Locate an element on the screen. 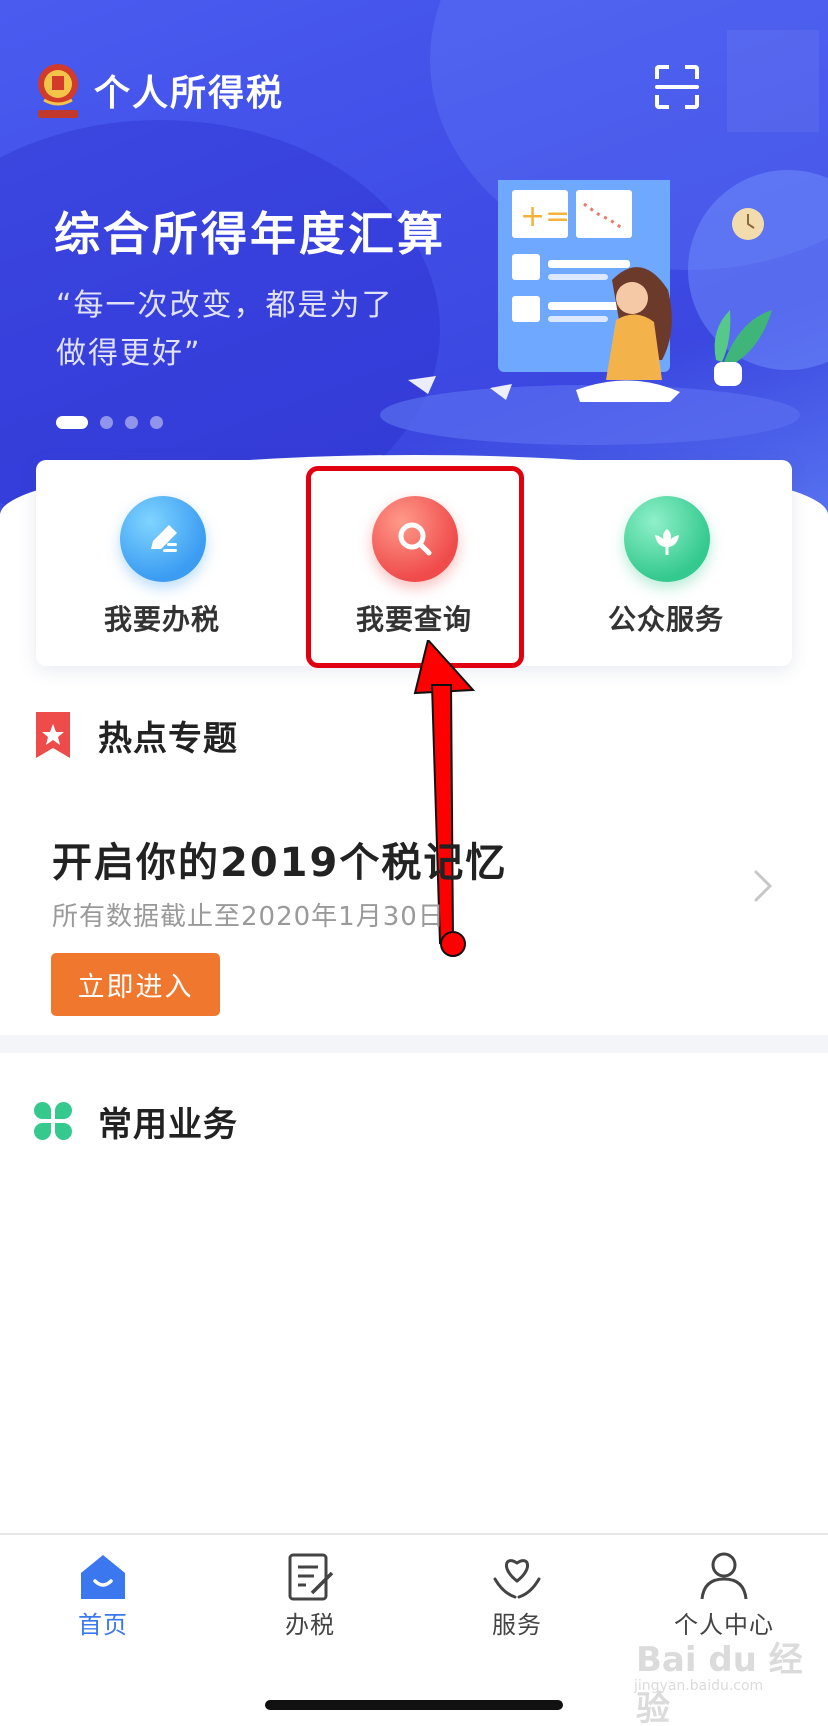 This screenshot has height=1726, width=828. hot-topics-title: 热点专题 is located at coordinates (168, 738).